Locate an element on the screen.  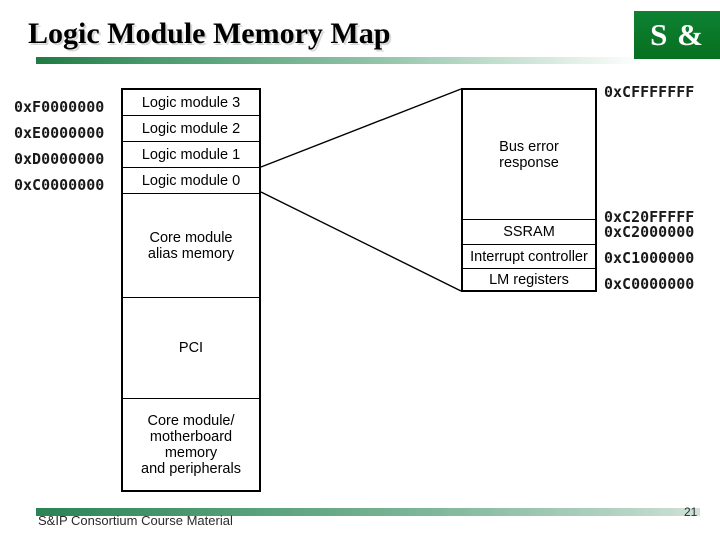
footer-text: S&IP Consortium Course Material is located at coordinates (135, 520).